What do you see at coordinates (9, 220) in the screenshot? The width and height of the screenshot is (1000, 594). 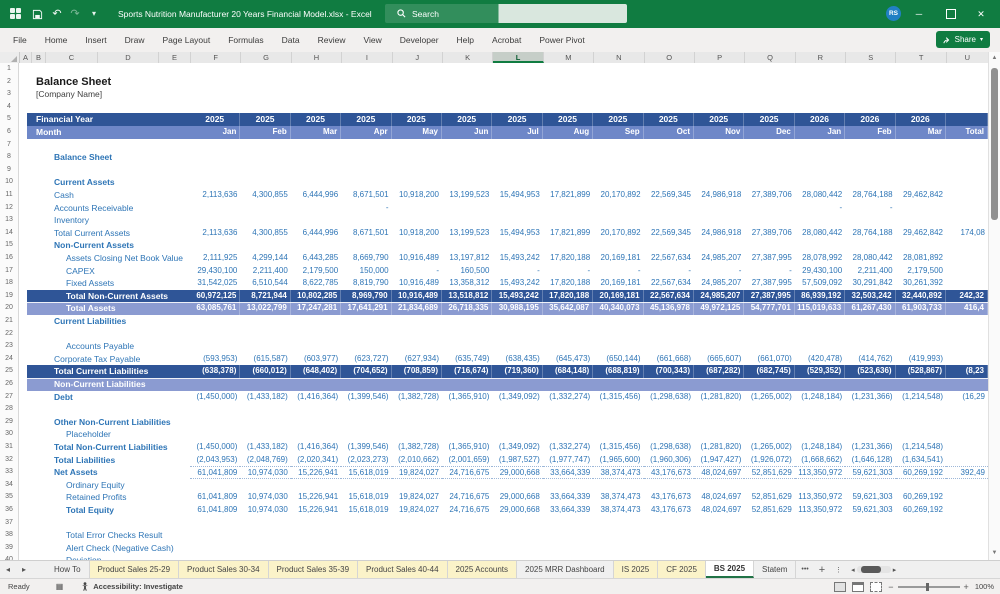 I see `row-header-13: 13` at bounding box center [9, 220].